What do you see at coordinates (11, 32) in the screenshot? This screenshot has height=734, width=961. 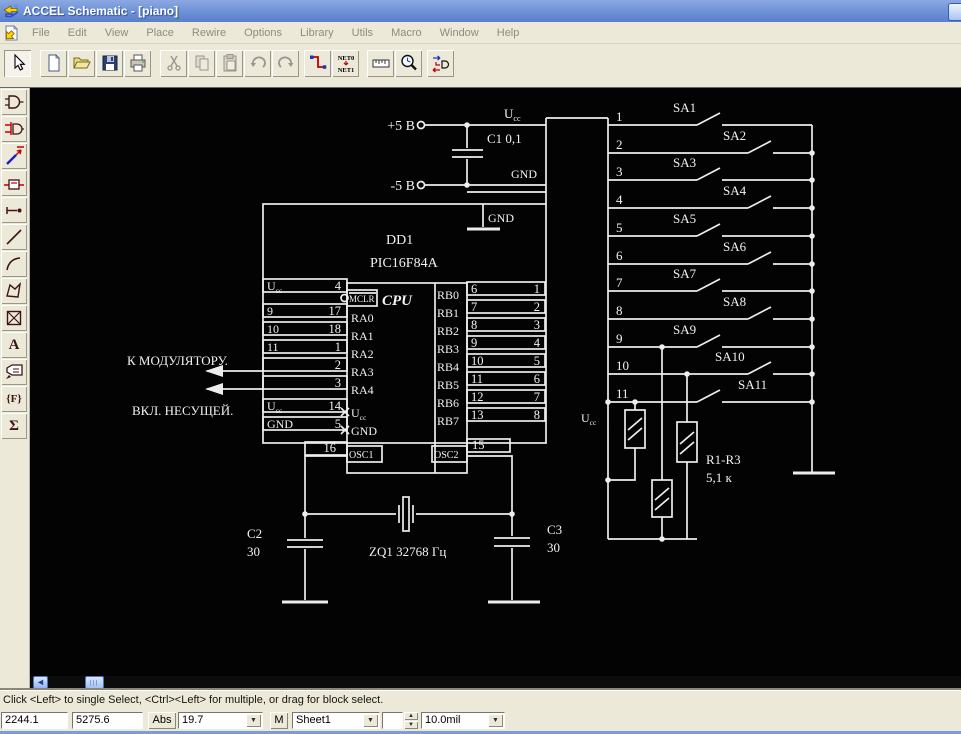 I see `document-icon` at bounding box center [11, 32].